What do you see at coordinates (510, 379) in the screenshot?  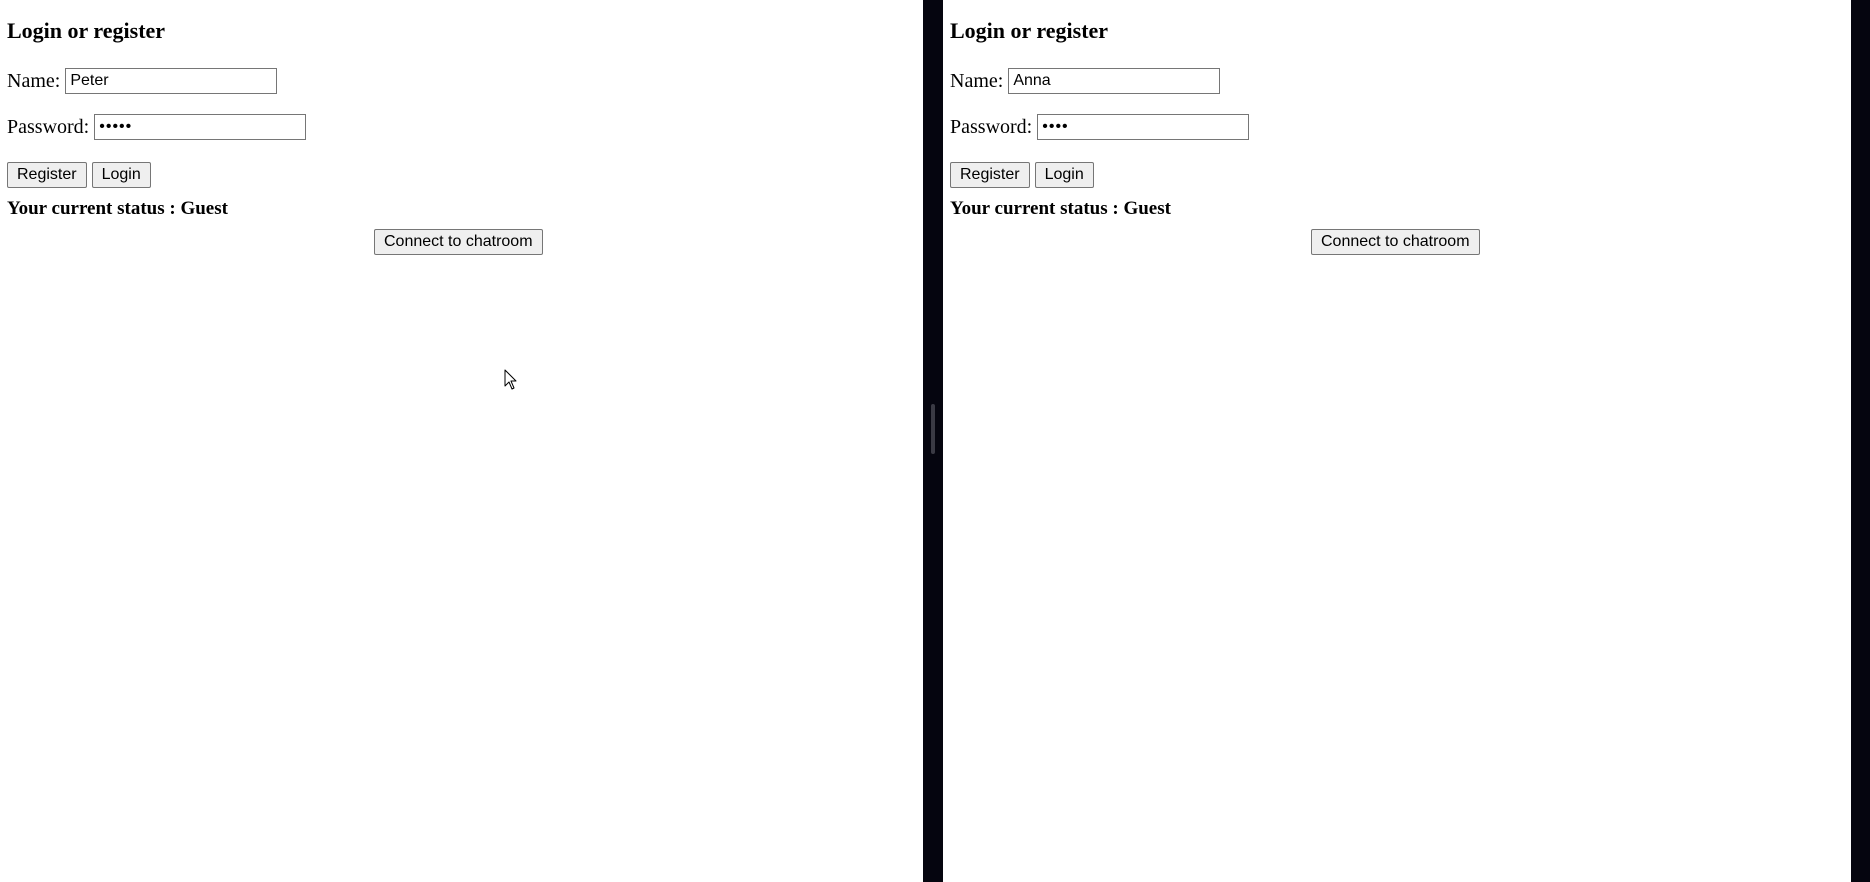 I see `mouse-pointer-icon` at bounding box center [510, 379].